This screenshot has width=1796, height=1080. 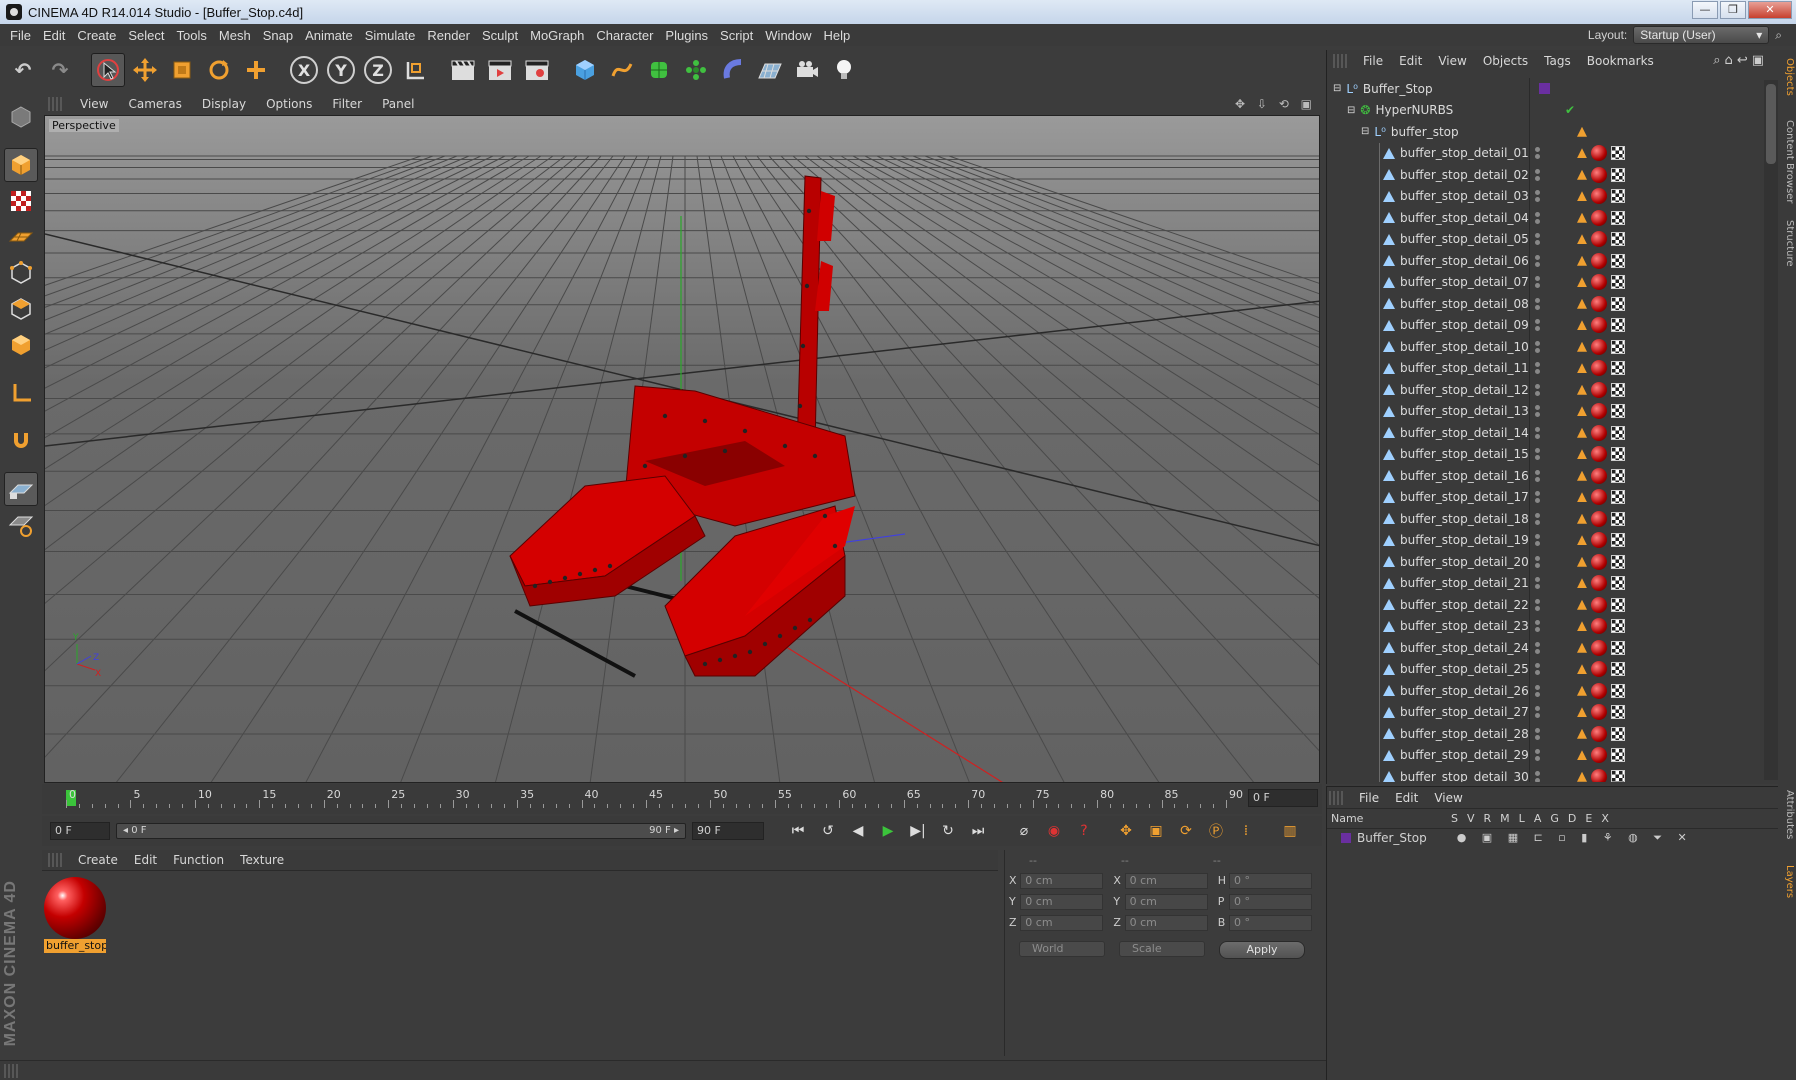 What do you see at coordinates (1543, 282) in the screenshot?
I see `object-row: buffer_stop_detail_07` at bounding box center [1543, 282].